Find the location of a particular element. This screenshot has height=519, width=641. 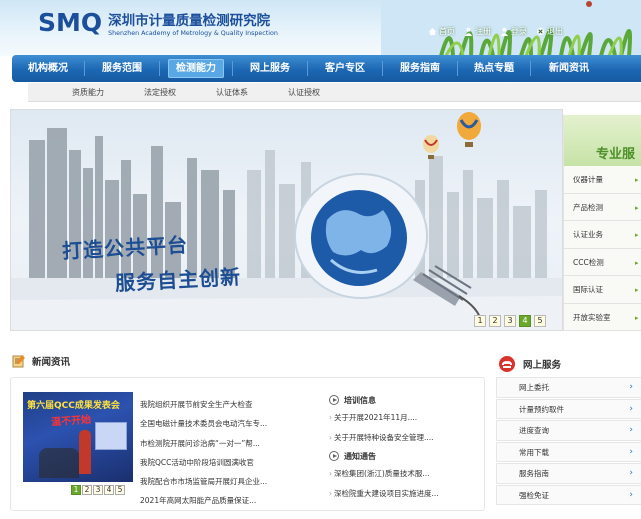

top-link-home: 首页 is located at coordinates (441, 31).